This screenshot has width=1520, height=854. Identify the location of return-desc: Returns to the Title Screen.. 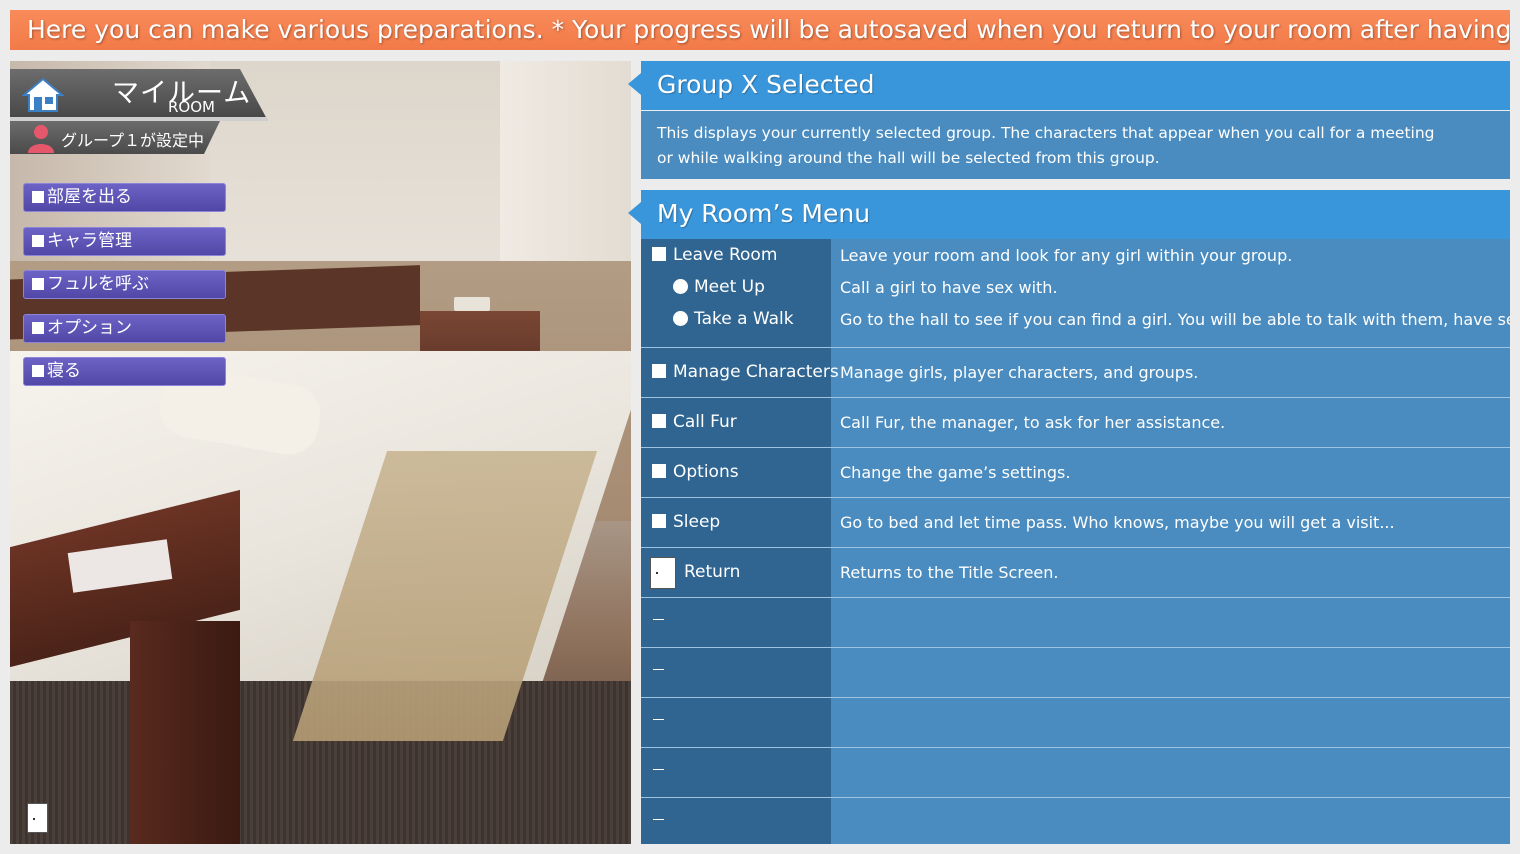
(949, 572).